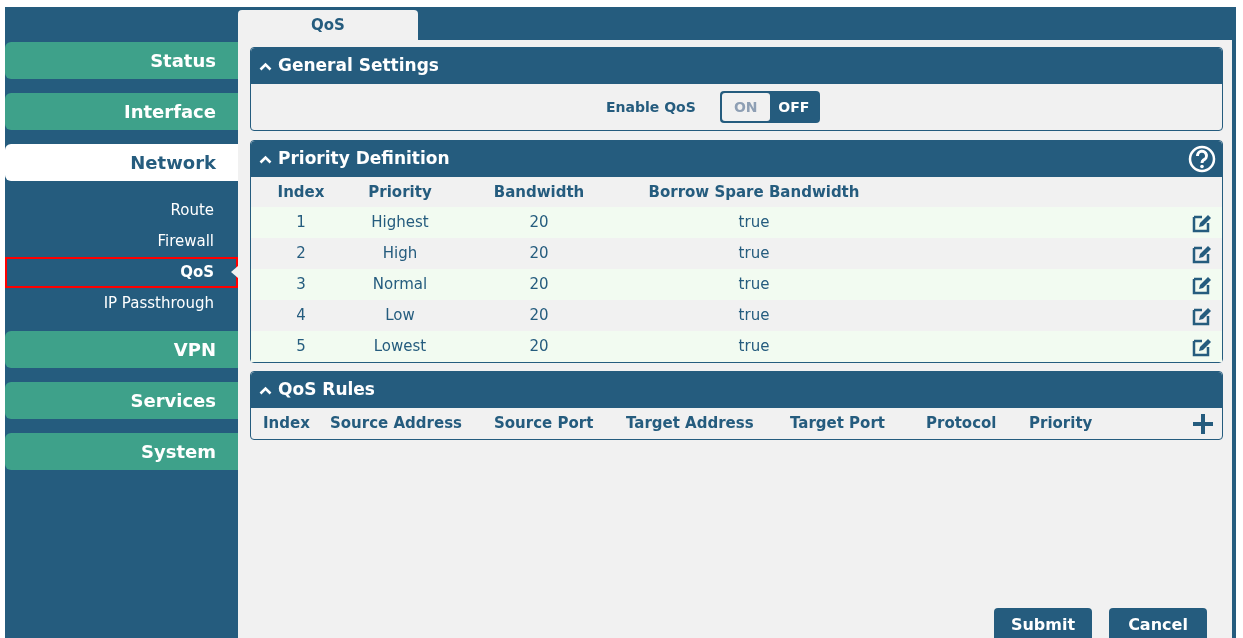 The height and width of the screenshot is (638, 1243). Describe the element at coordinates (754, 192) in the screenshot. I see `column-header: Borrow Spare Bandwidth` at that location.